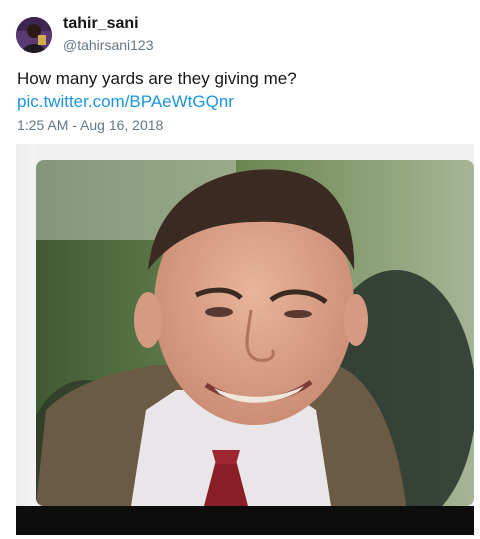  Describe the element at coordinates (125, 102) in the screenshot. I see `tweet-media-link: pic.twitter.com/BPAeWtGQnr` at that location.